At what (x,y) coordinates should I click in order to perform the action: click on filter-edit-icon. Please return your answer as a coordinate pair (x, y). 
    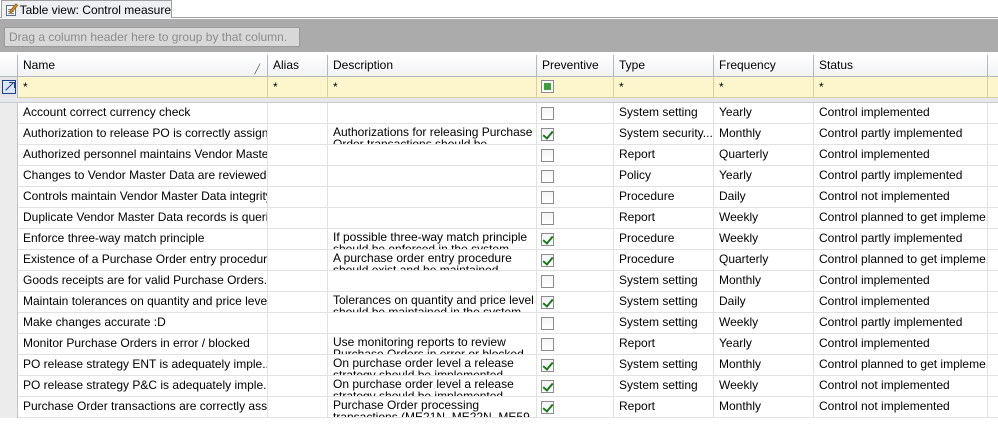
    Looking at the image, I should click on (9, 87).